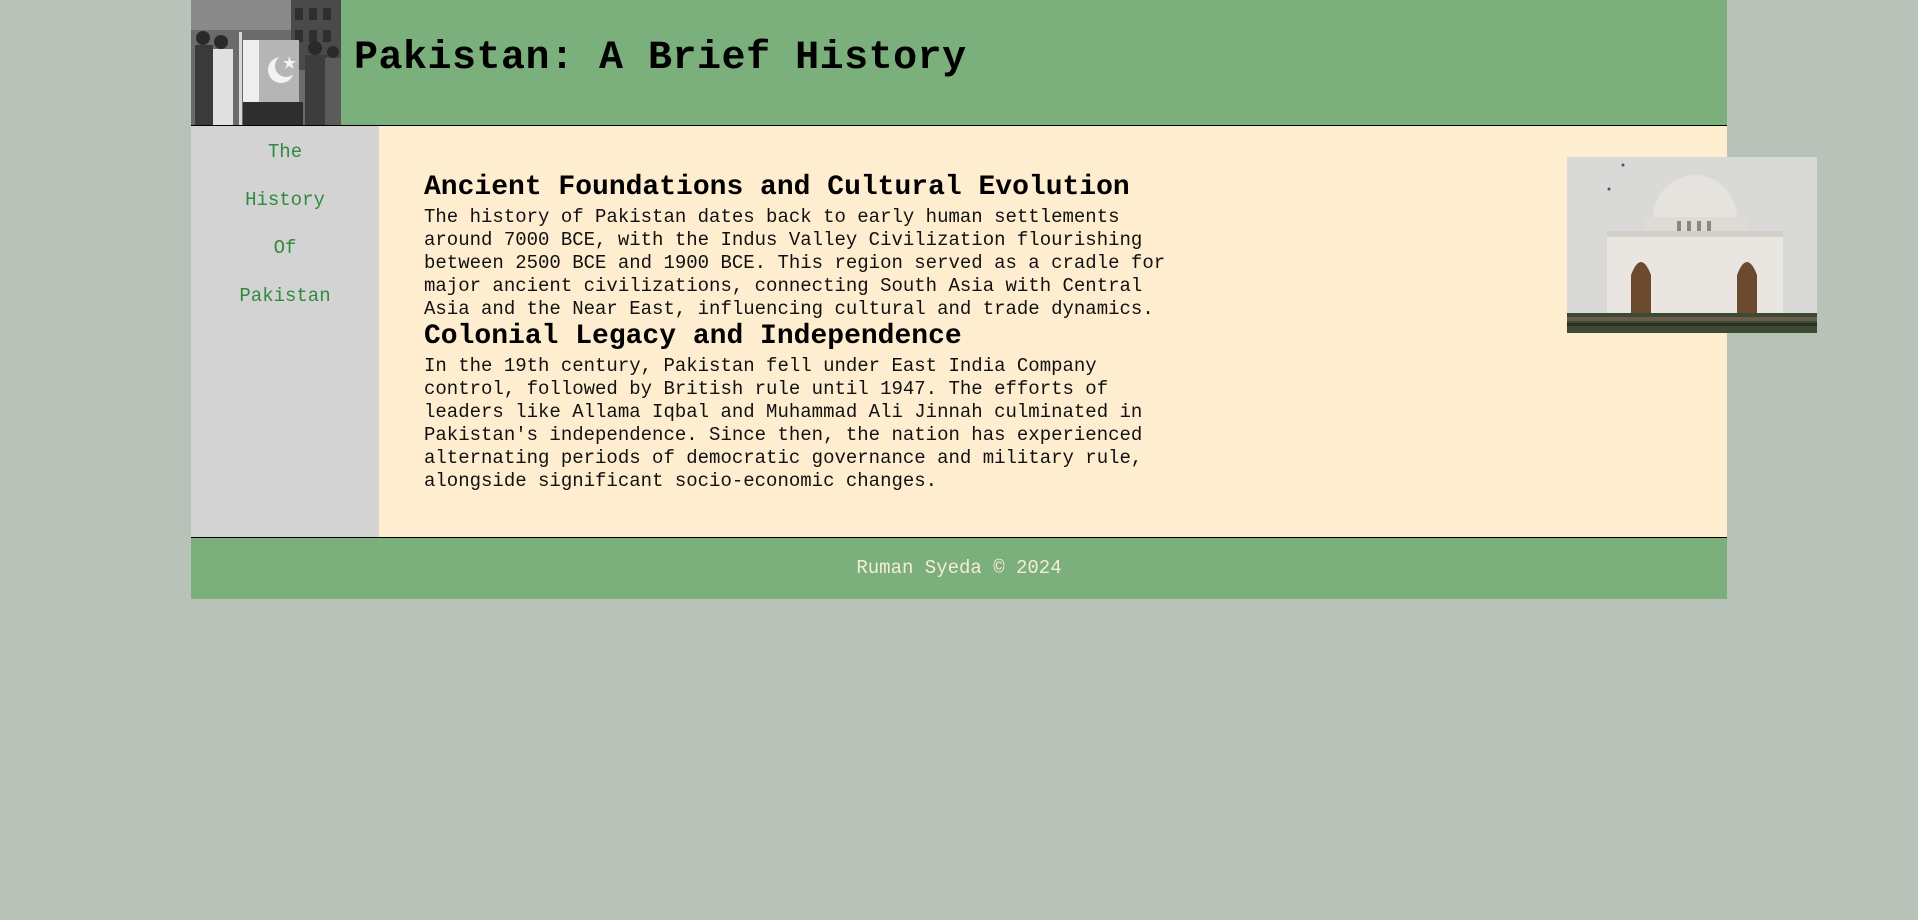 The width and height of the screenshot is (1918, 920). Describe the element at coordinates (285, 200) in the screenshot. I see `sidebar-item-history: History` at that location.